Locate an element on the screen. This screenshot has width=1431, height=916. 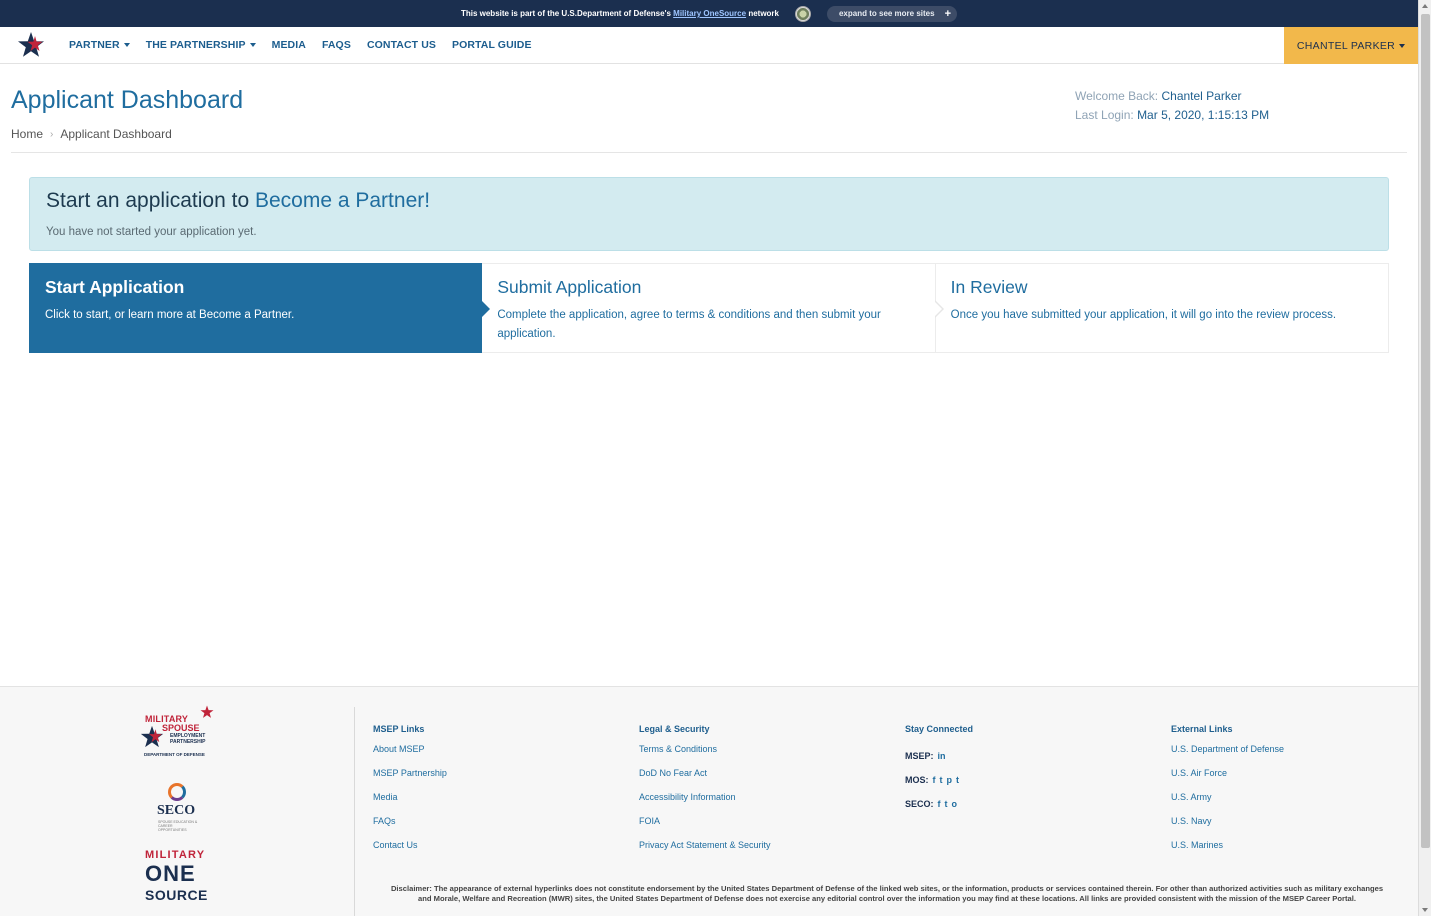
social-row-seco: SECO: f t o is located at coordinates (931, 804).